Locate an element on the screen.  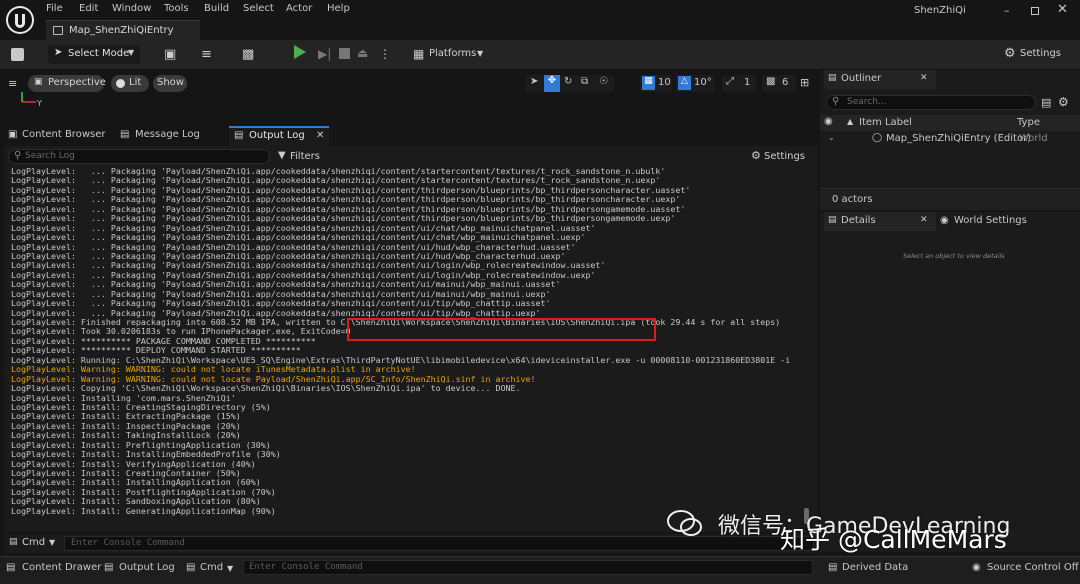
log-settings-button: Settings is located at coordinates (784, 156).